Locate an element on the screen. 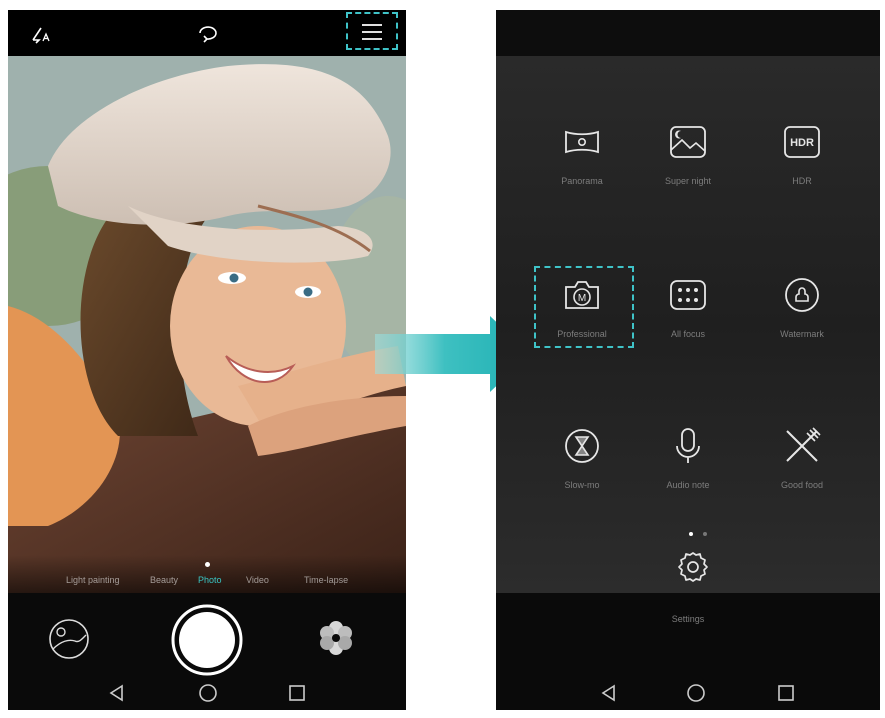 The image size is (885, 718). settings-label: Settings is located at coordinates (688, 619).